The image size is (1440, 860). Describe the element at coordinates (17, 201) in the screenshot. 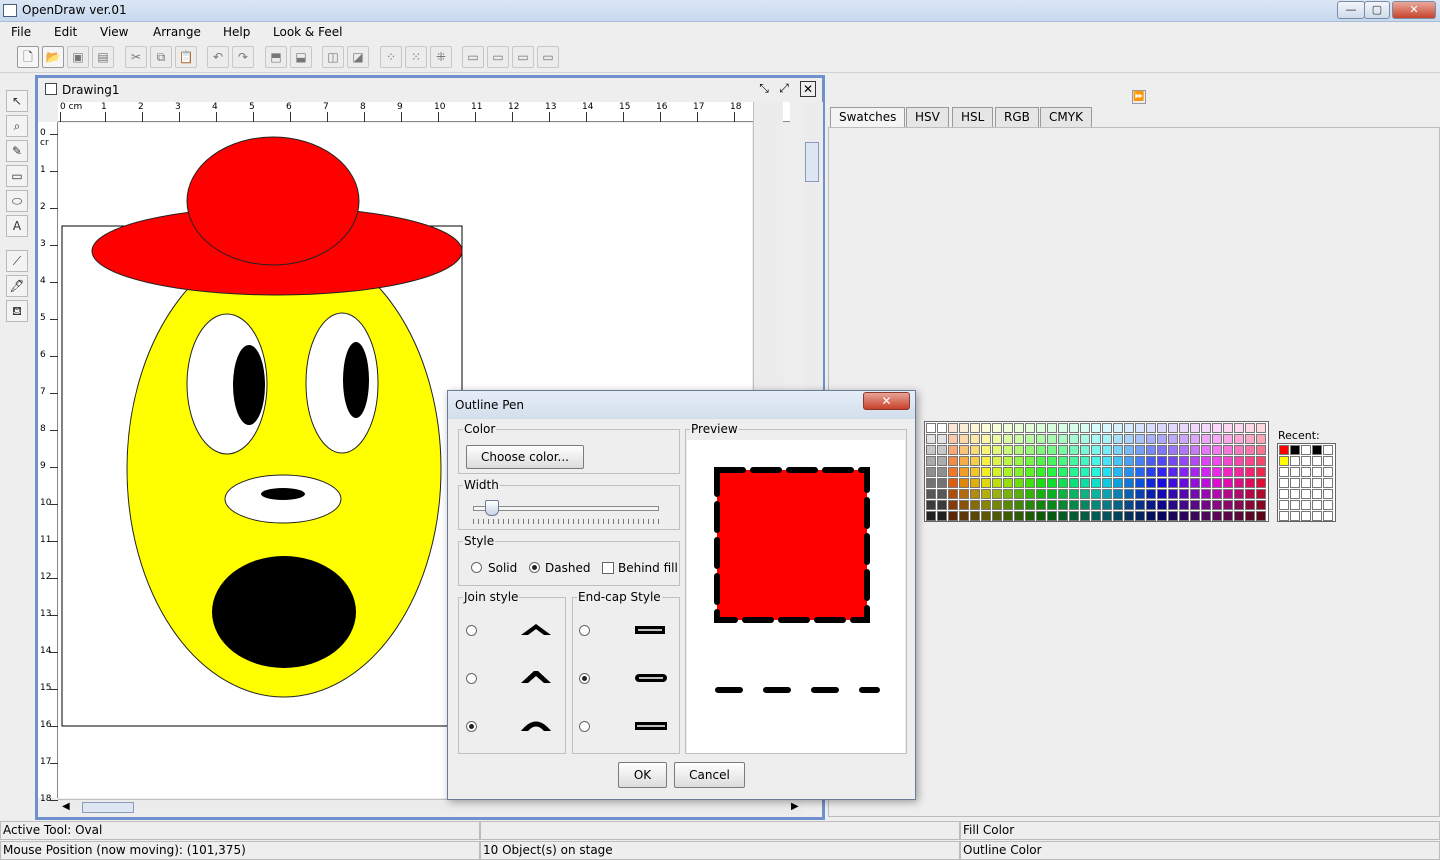

I see `oval-tool-icon: ⬭` at that location.